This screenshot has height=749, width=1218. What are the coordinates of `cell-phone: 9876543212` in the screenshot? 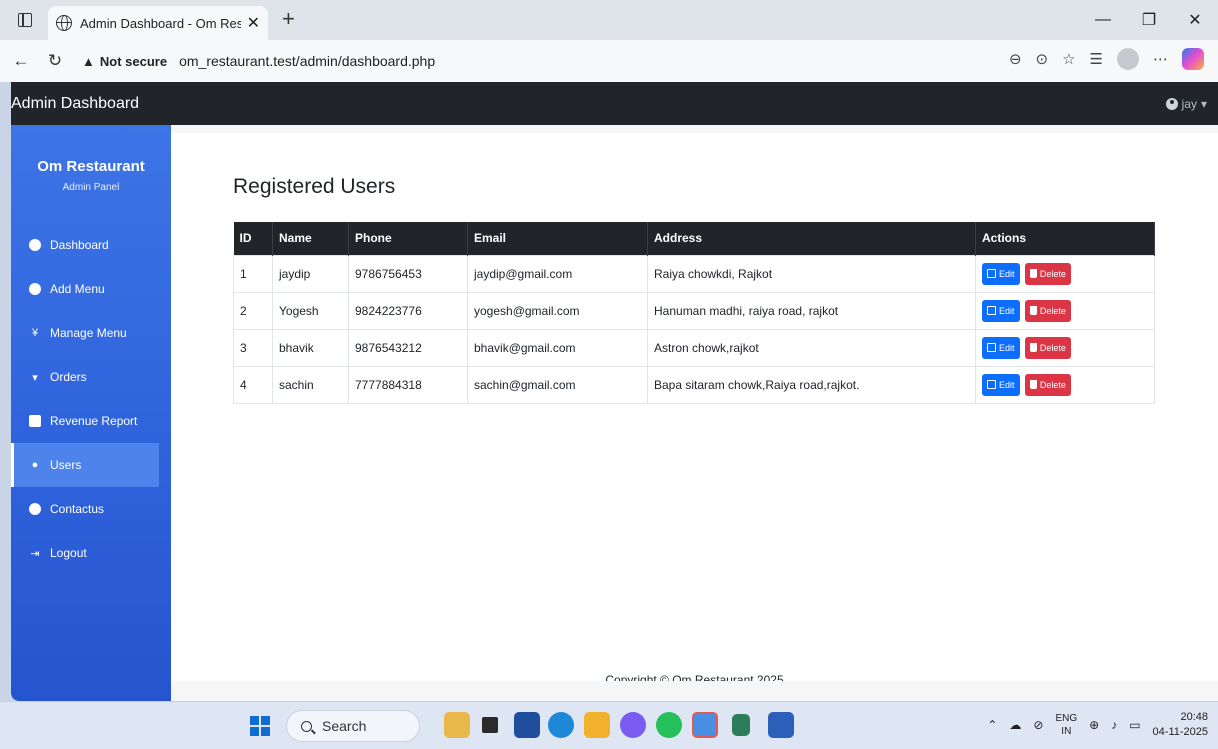 It's located at (408, 347).